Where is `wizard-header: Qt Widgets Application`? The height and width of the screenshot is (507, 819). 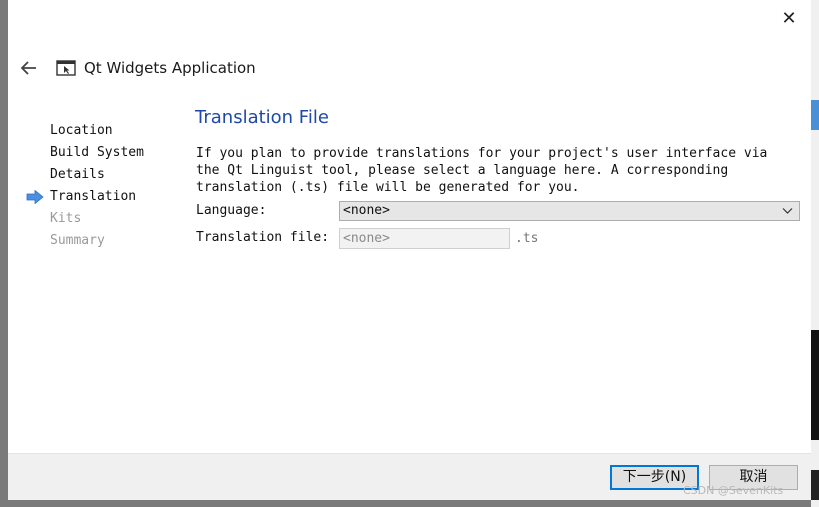 wizard-header: Qt Widgets Application is located at coordinates (137, 68).